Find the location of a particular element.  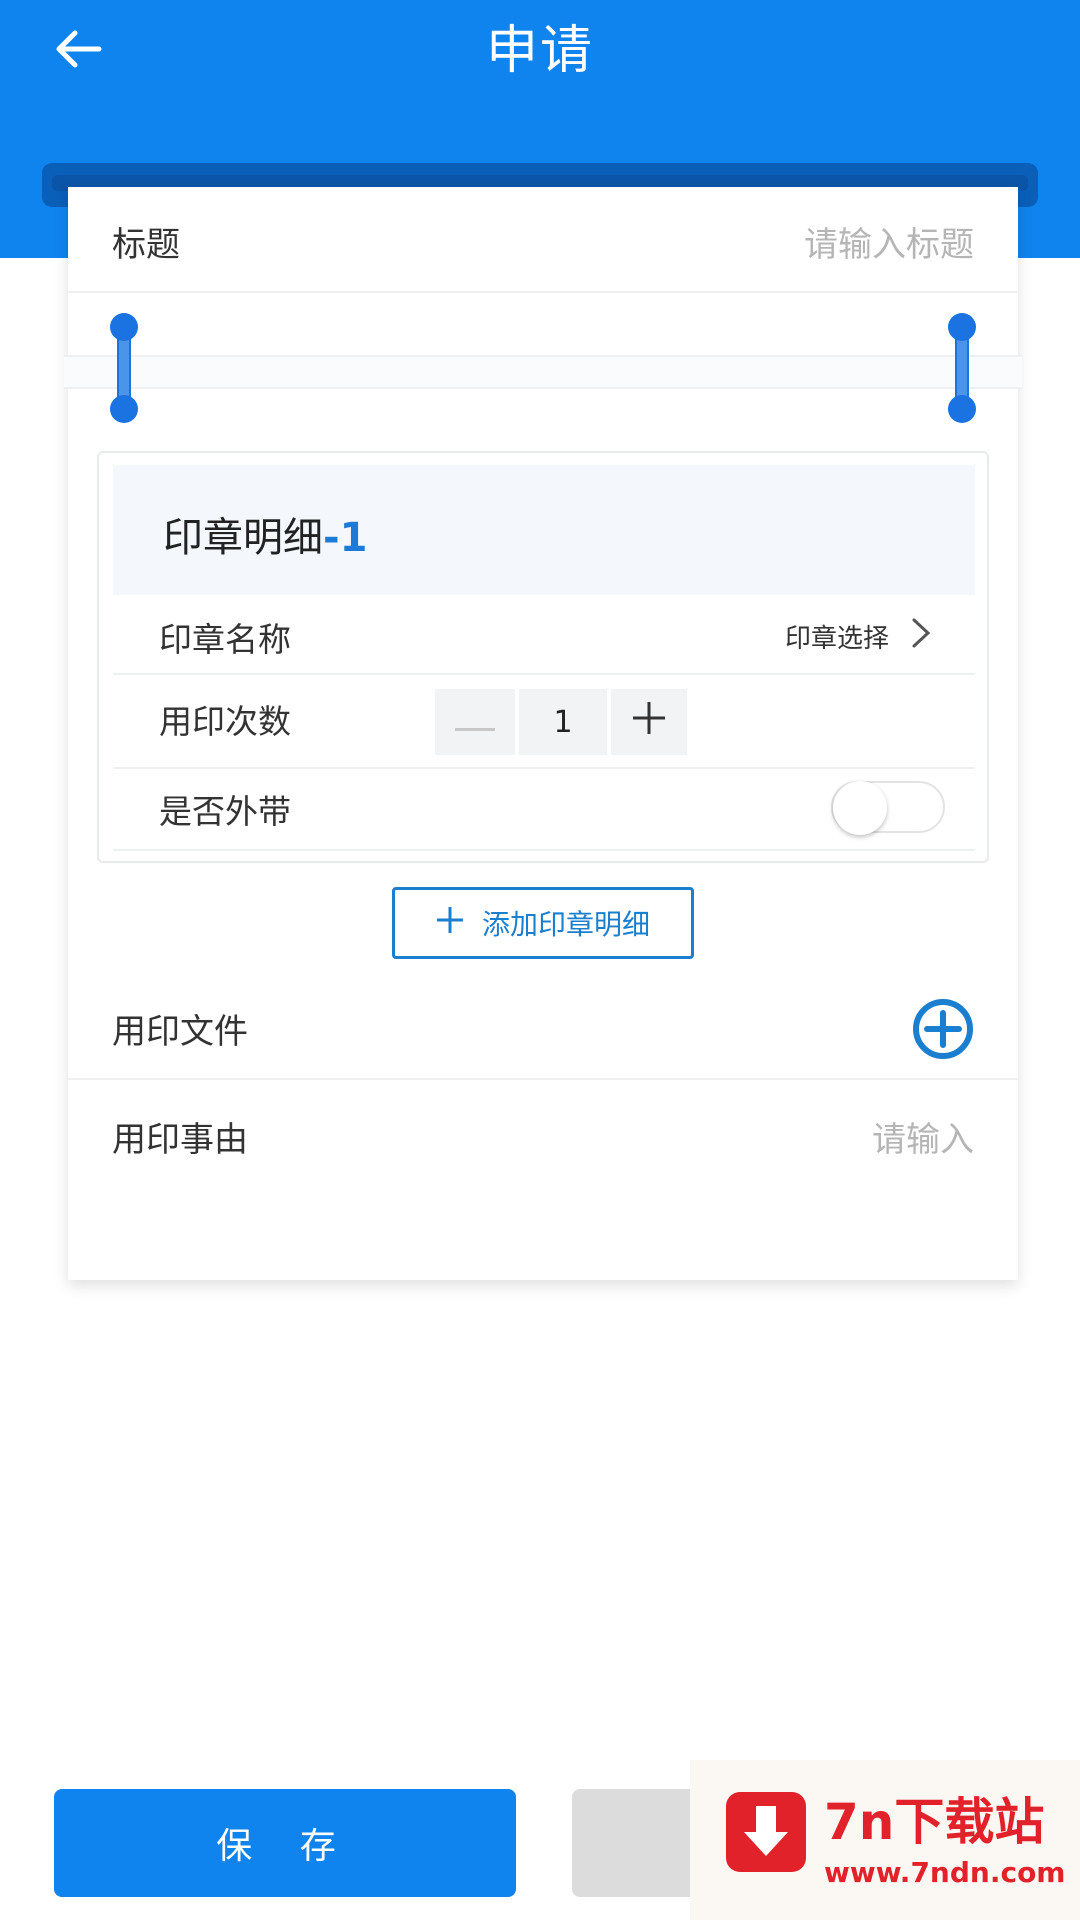

seal-reason-label: 用印事由 is located at coordinates (180, 1140).